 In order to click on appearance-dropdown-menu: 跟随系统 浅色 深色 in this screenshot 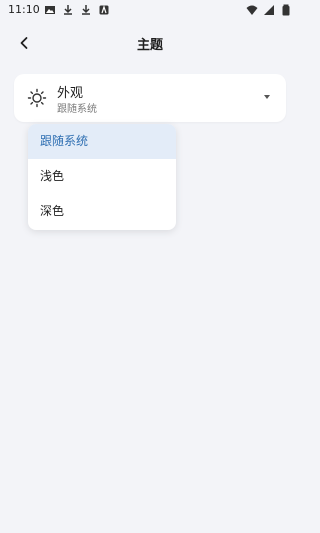, I will do `click(102, 177)`.